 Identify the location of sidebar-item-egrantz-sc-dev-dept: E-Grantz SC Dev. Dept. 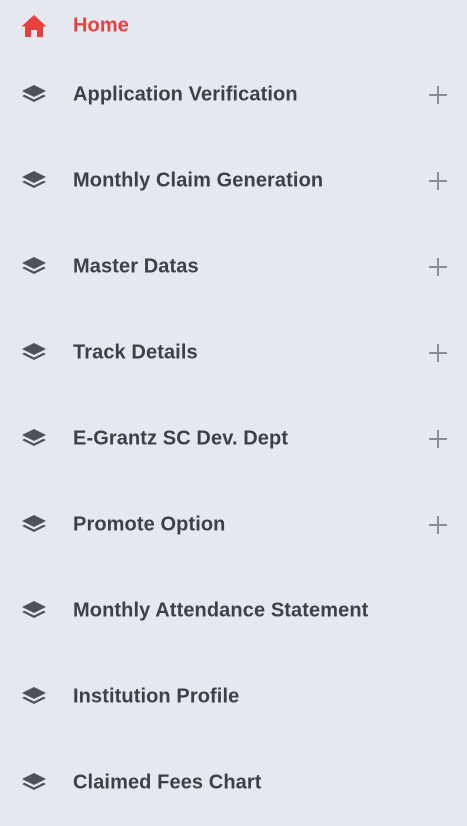
(233, 439).